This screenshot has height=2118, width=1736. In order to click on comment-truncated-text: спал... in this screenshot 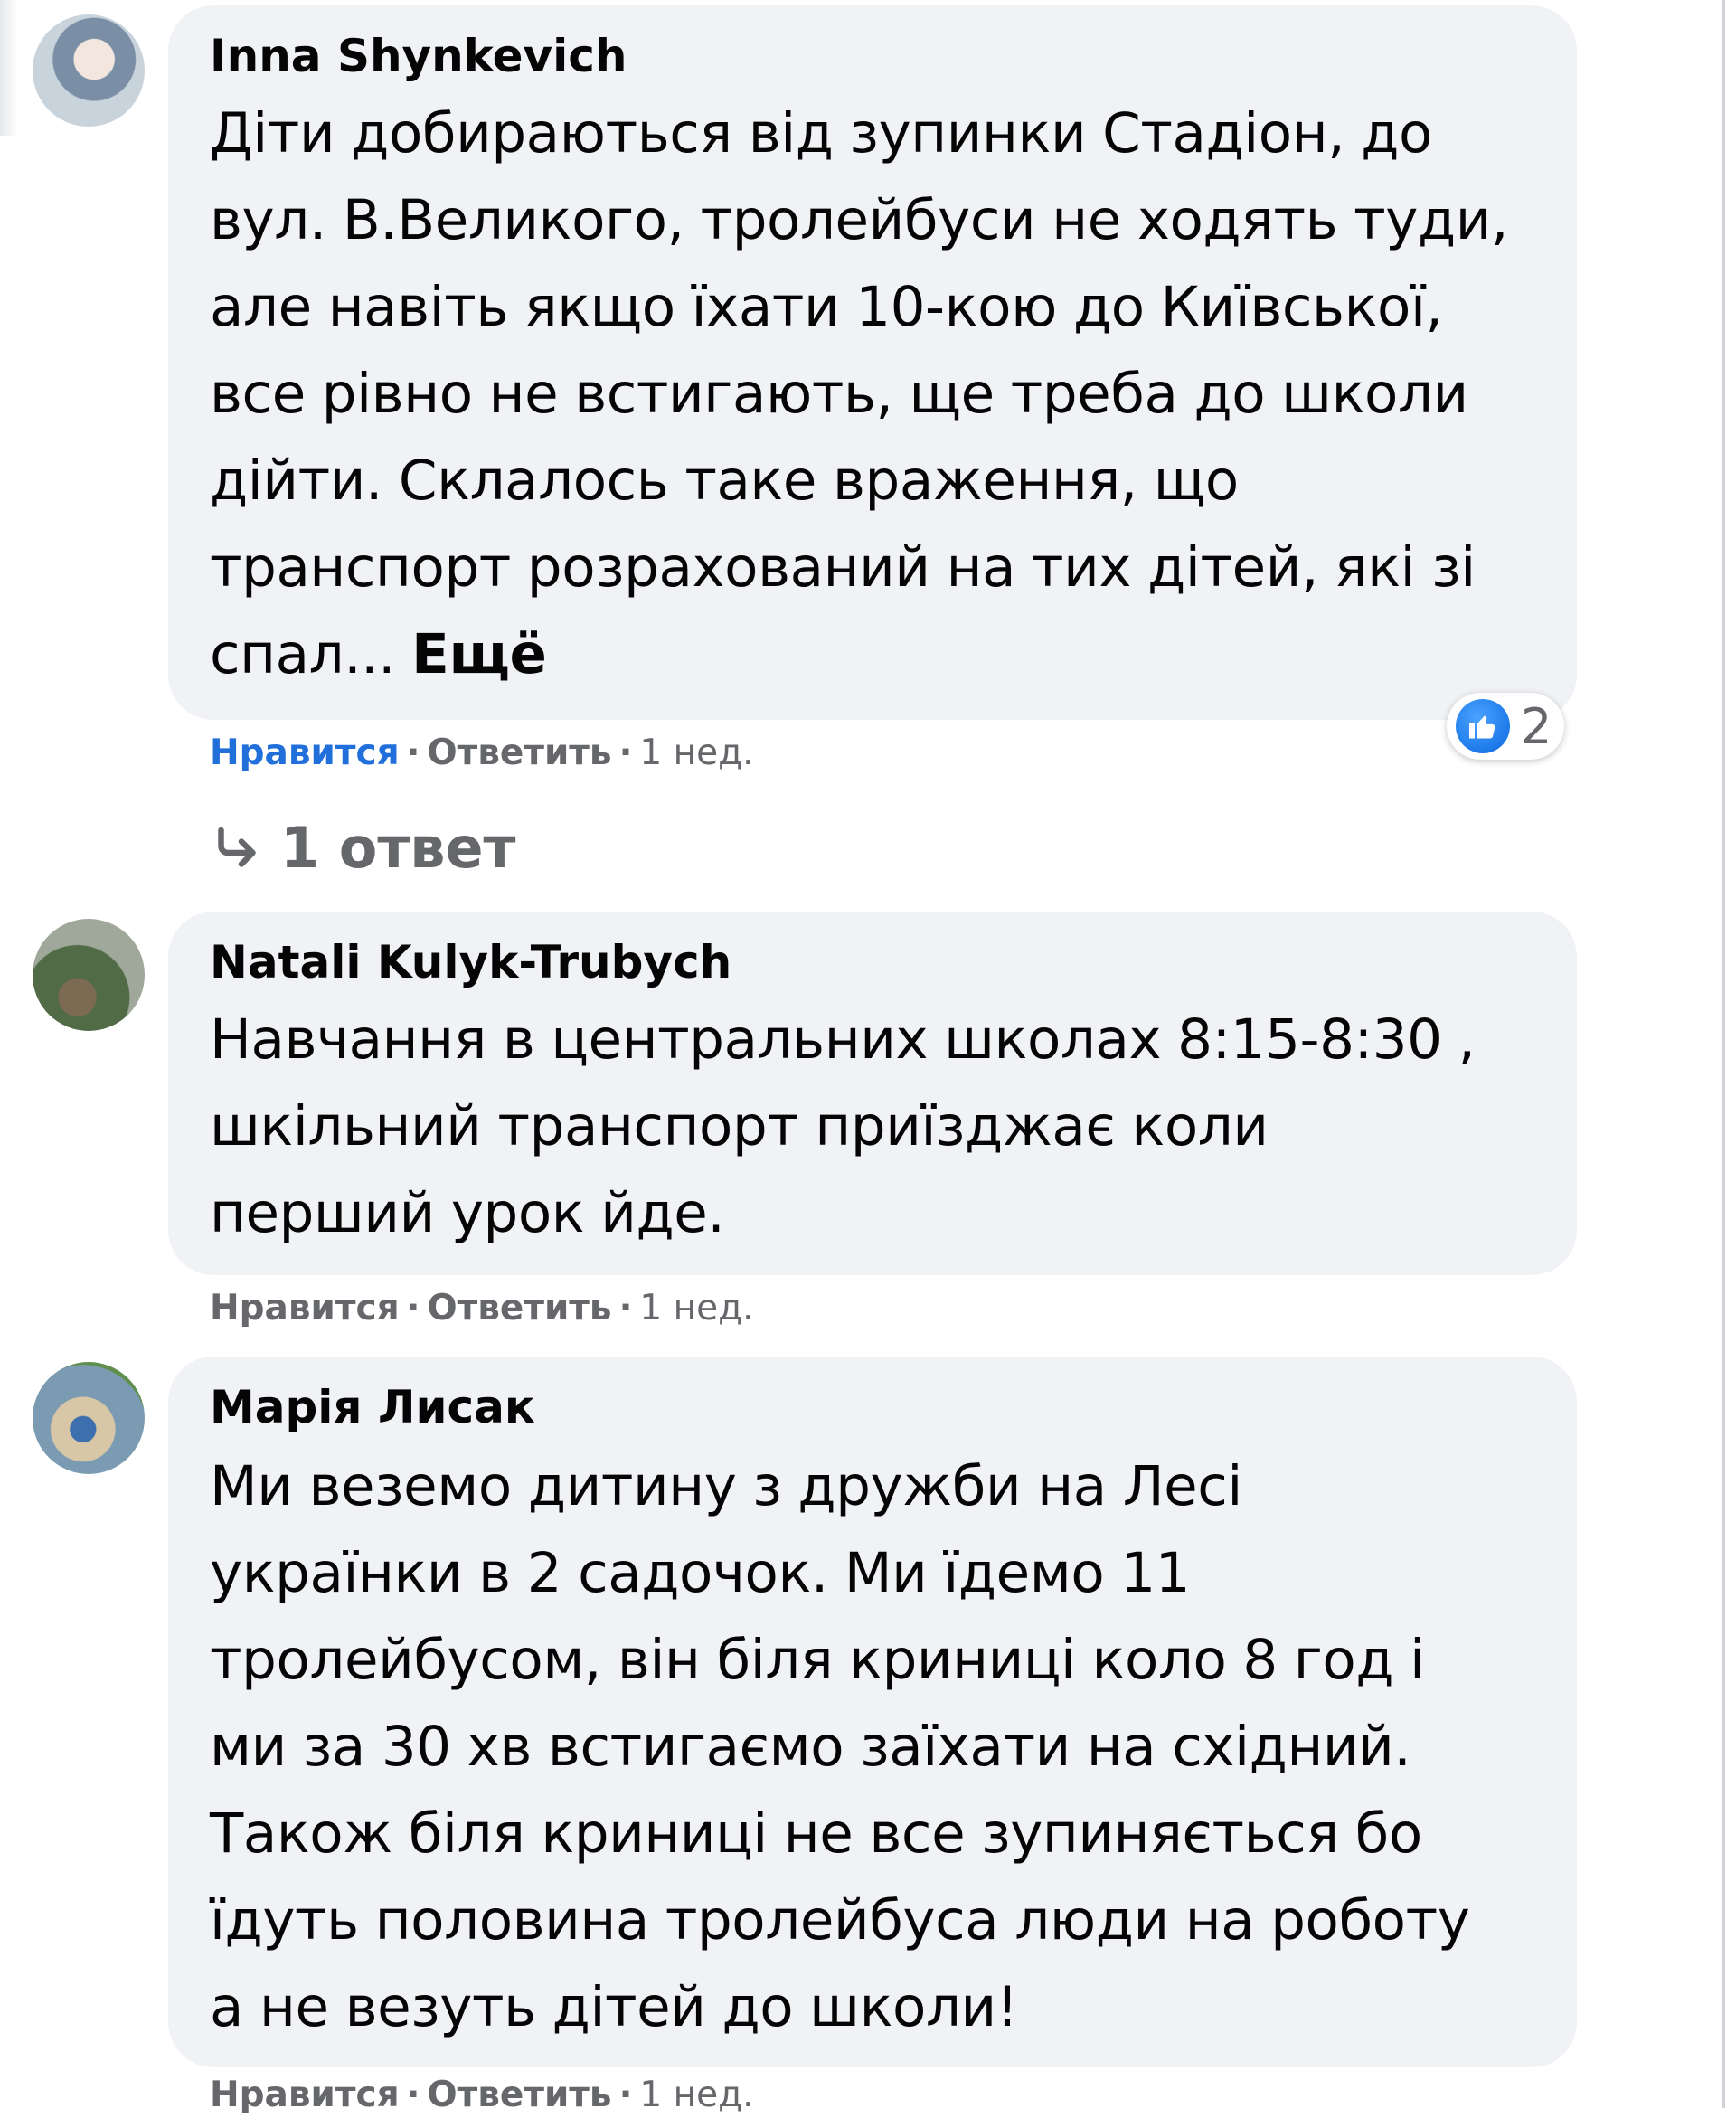, I will do `click(303, 654)`.